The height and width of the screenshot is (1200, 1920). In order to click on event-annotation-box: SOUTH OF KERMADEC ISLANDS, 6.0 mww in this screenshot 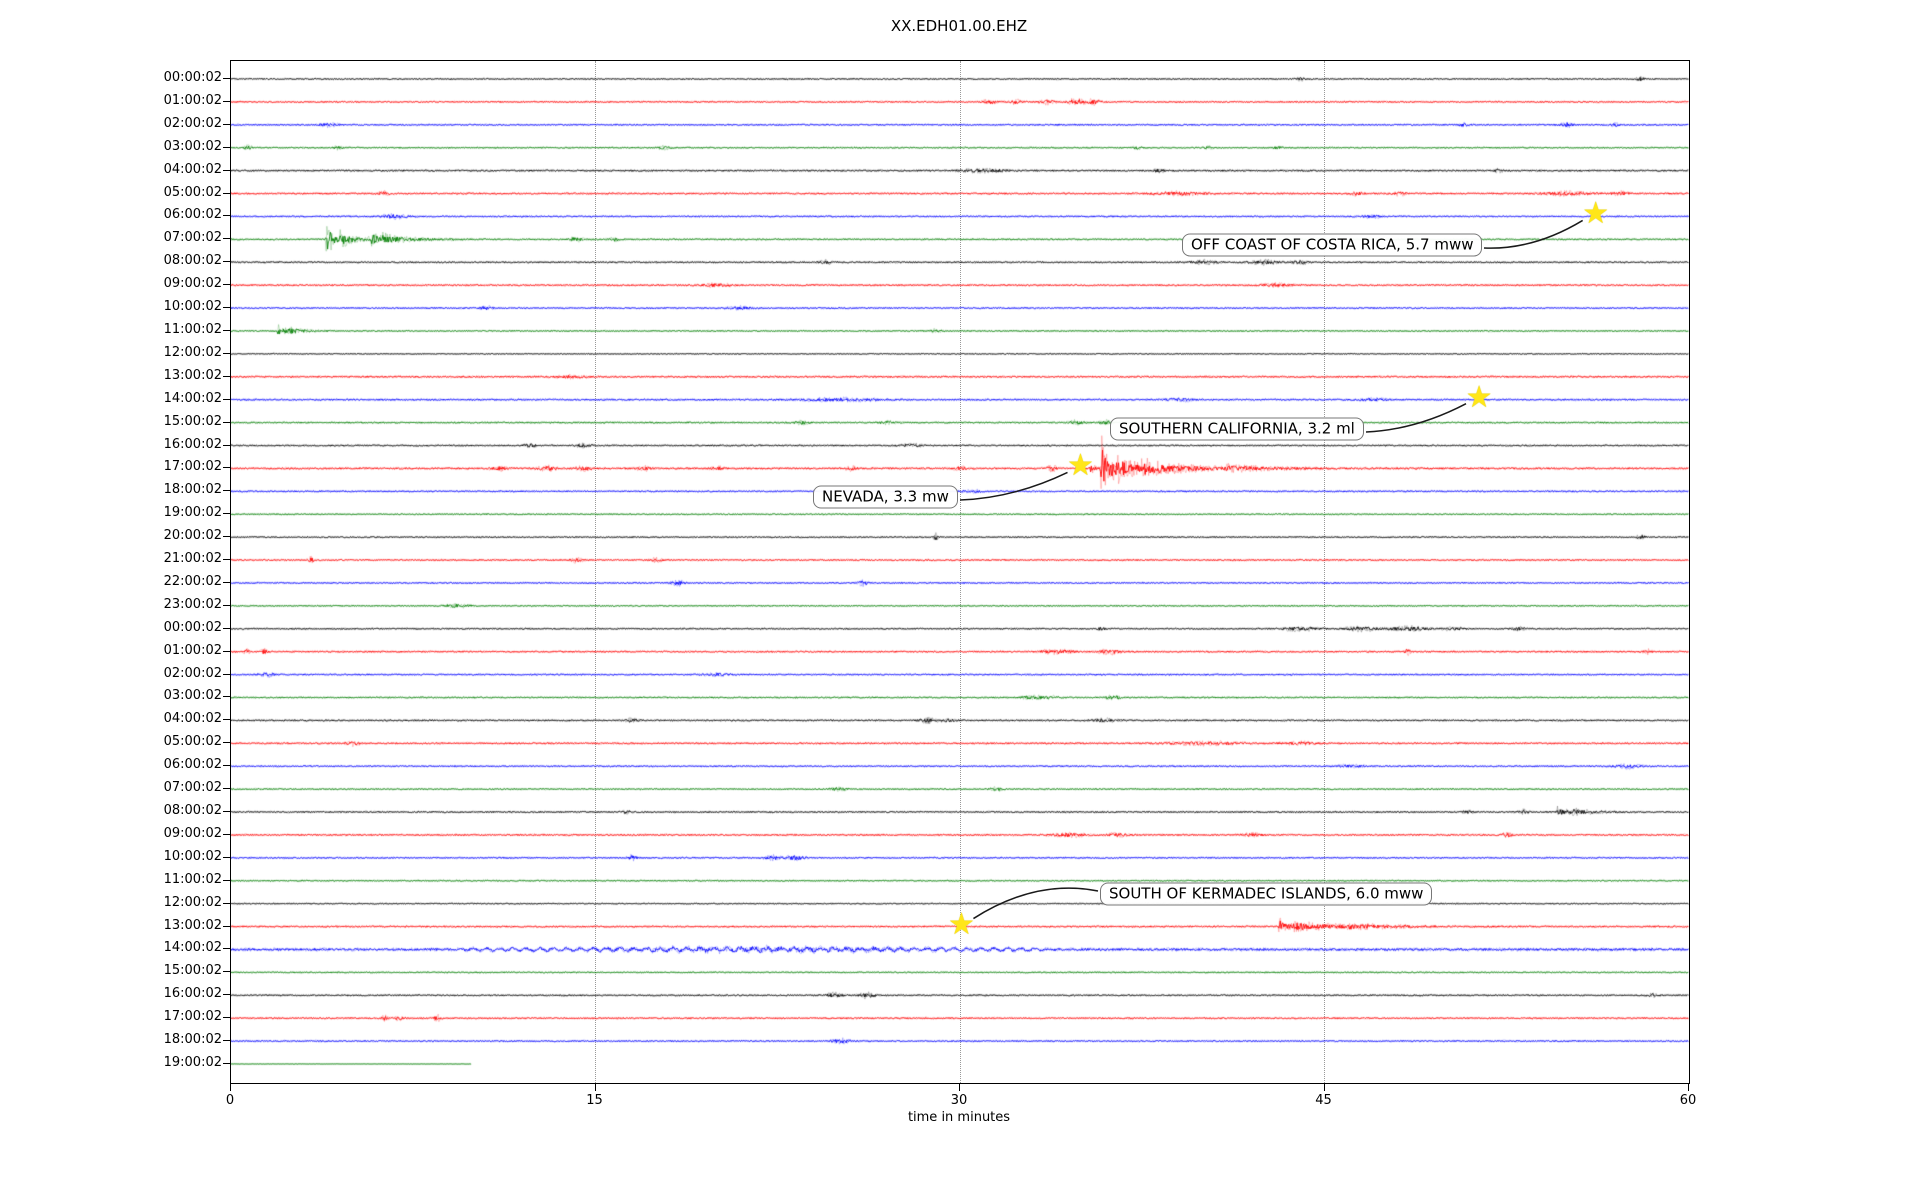, I will do `click(1266, 894)`.